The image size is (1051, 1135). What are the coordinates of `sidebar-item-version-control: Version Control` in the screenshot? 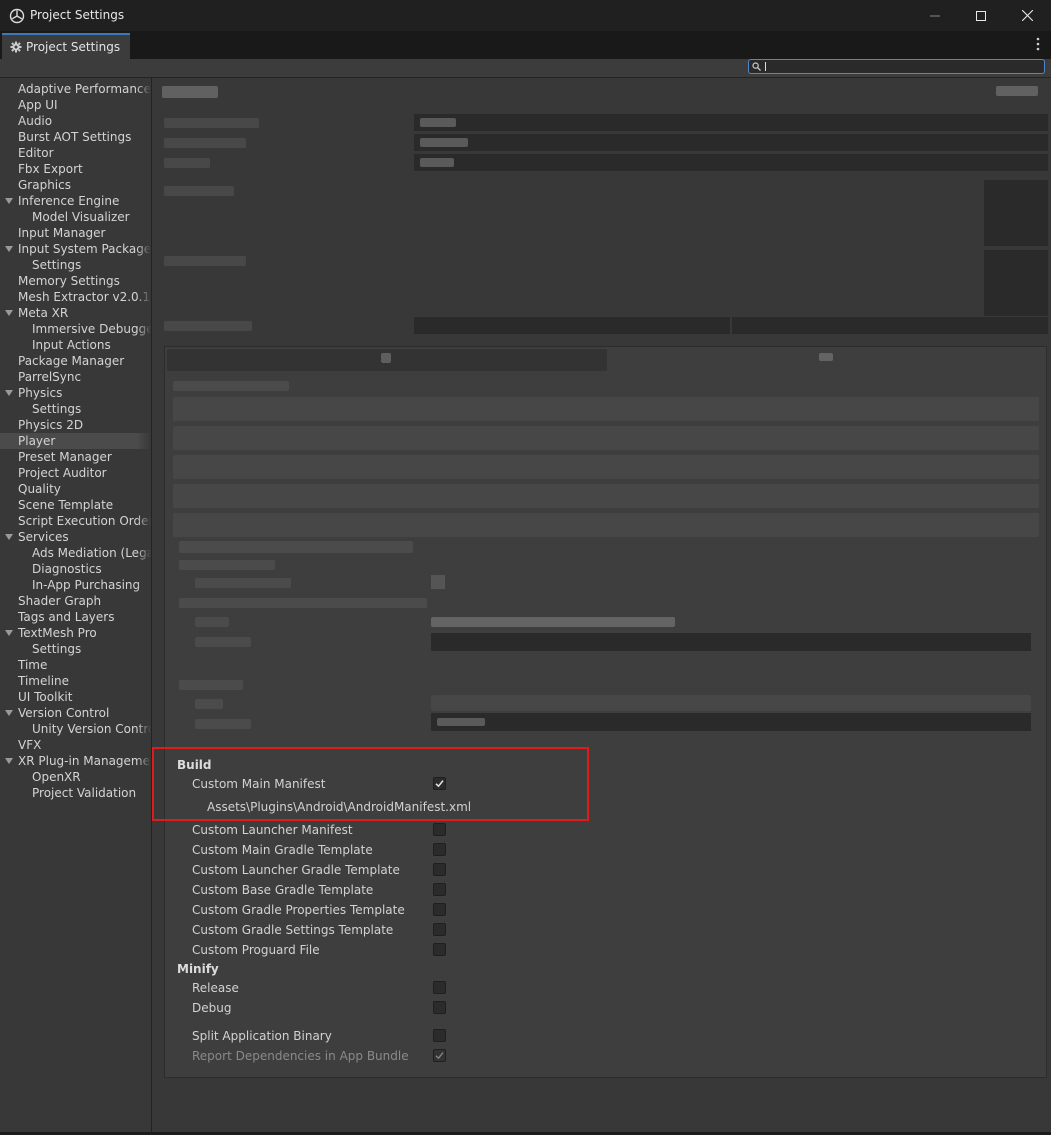 It's located at (75, 713).